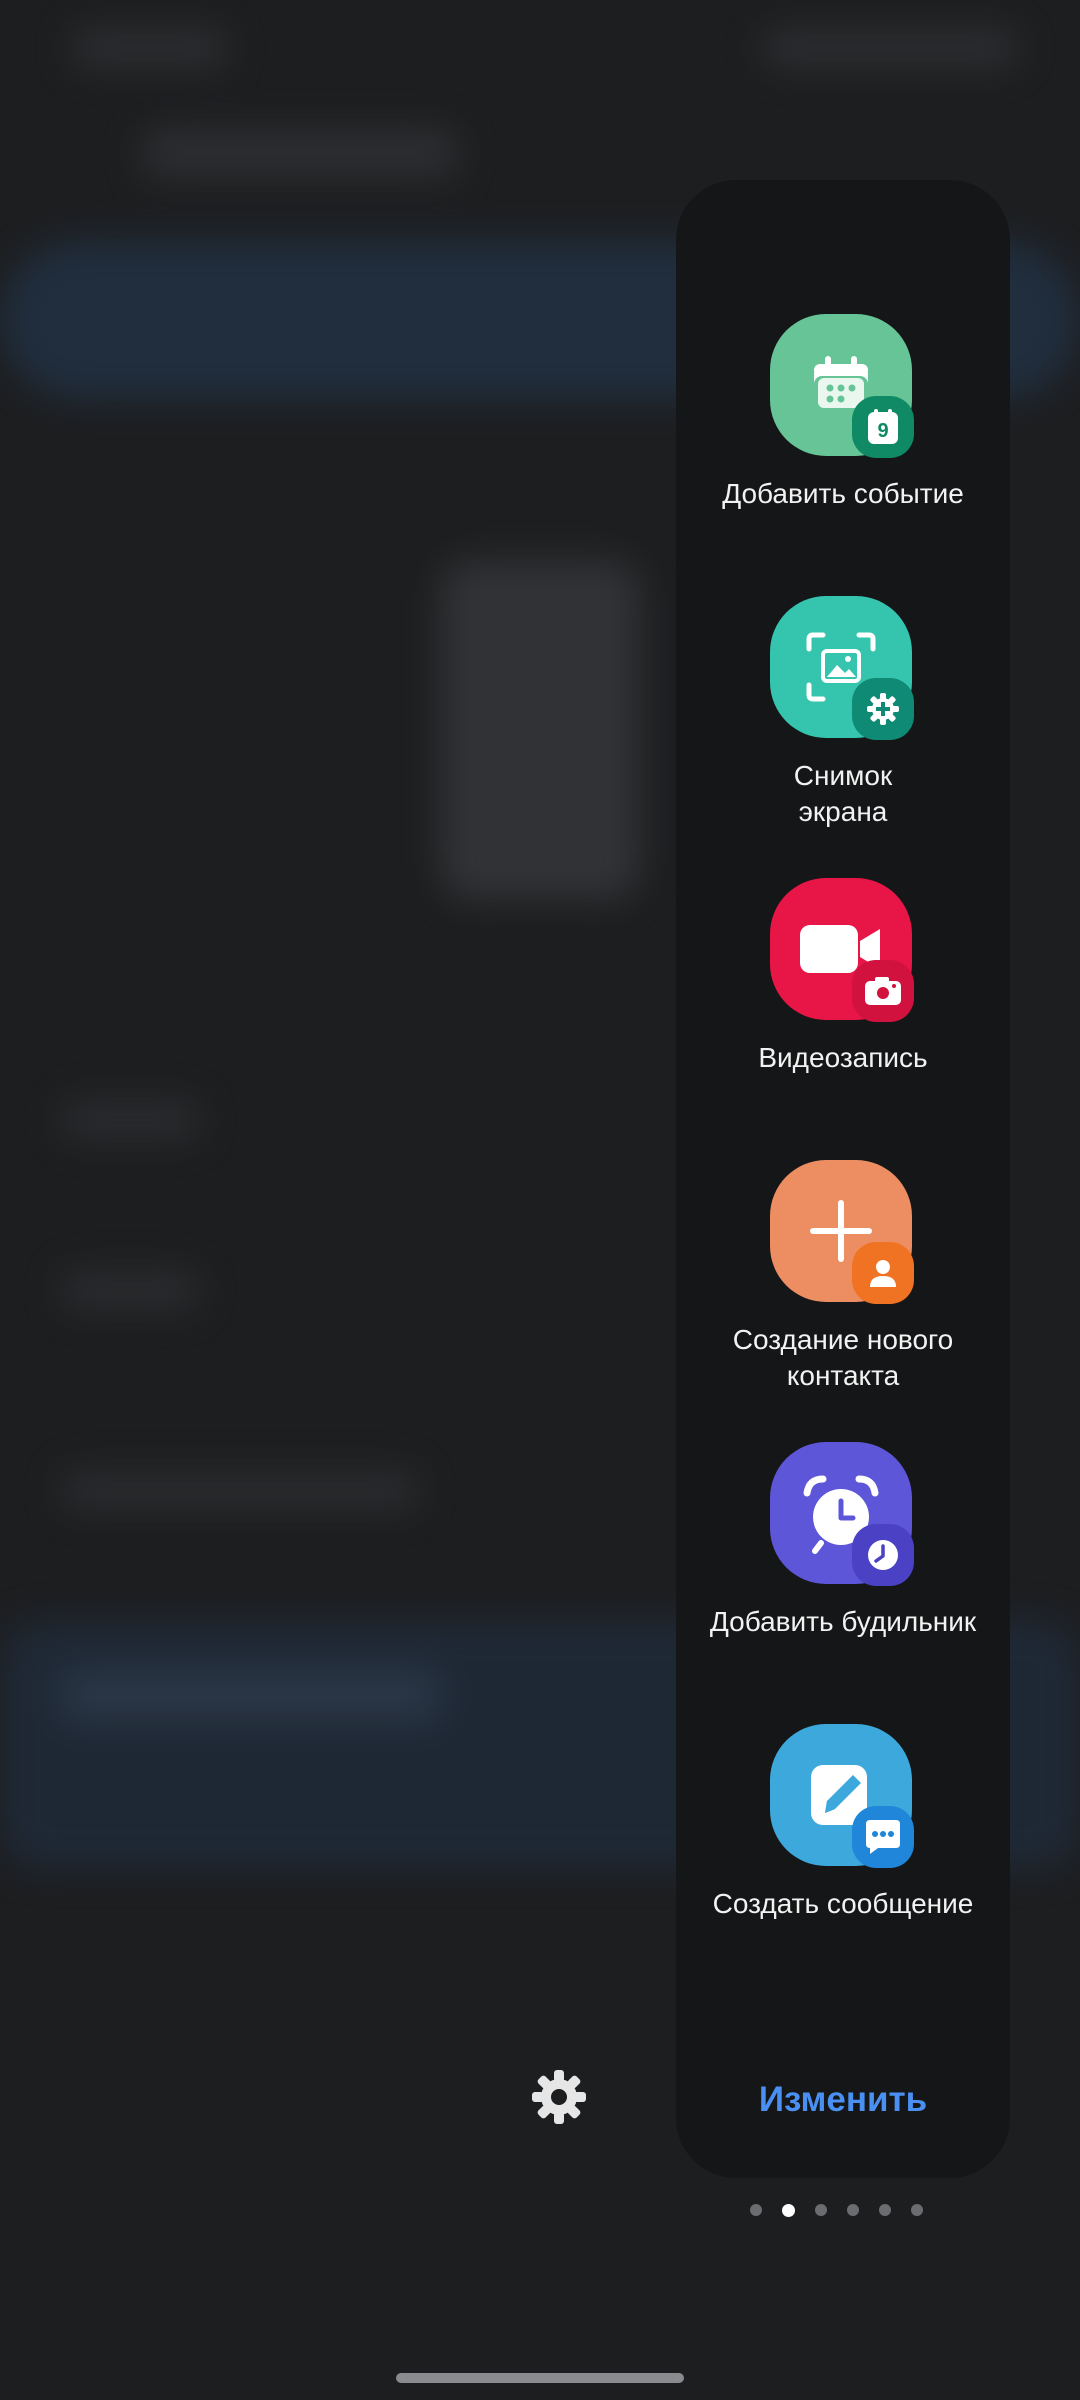 This screenshot has width=1080, height=2400. What do you see at coordinates (883, 991) in the screenshot?
I see `camera-icon` at bounding box center [883, 991].